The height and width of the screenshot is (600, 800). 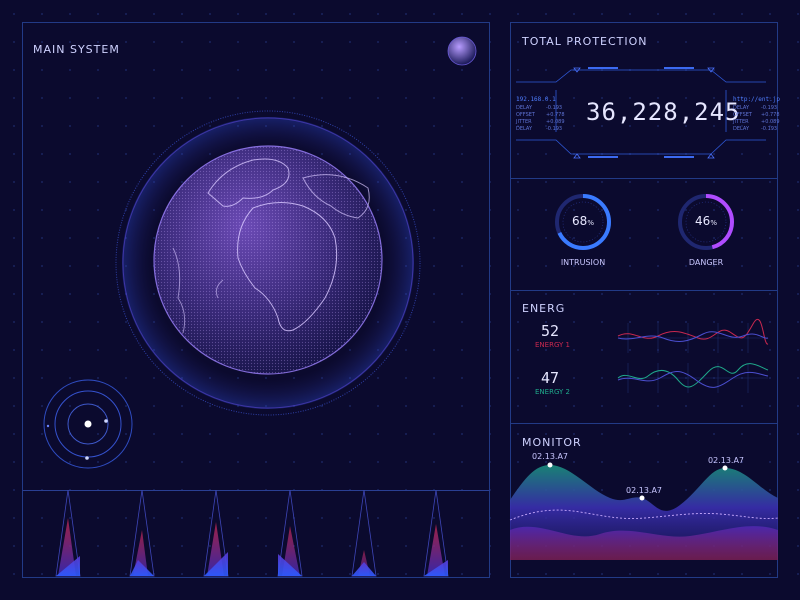 I want to click on energy-1-waveform, so click(x=693, y=335).